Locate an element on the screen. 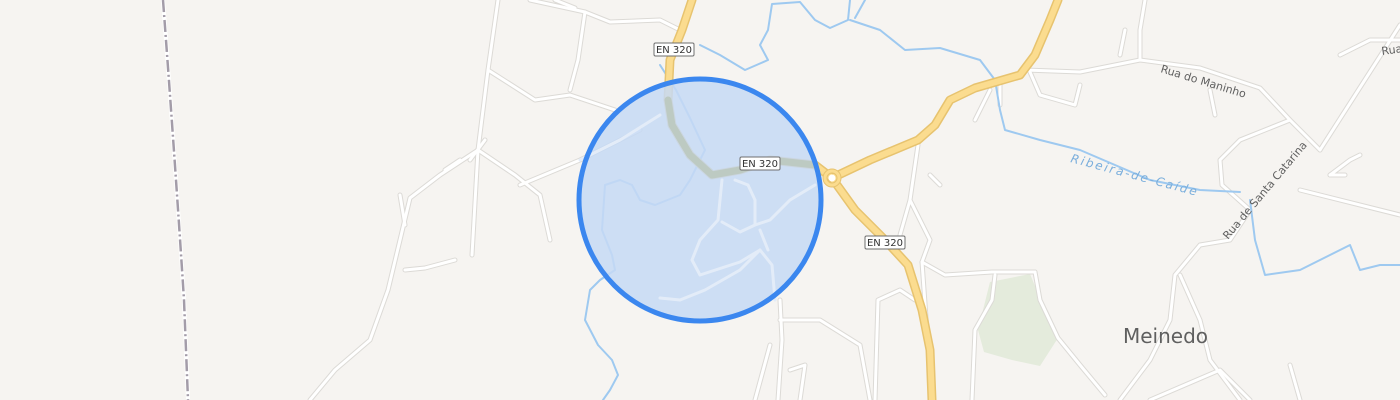 This screenshot has height=400, width=1400. route-shield-middle: EN 320 is located at coordinates (760, 163).